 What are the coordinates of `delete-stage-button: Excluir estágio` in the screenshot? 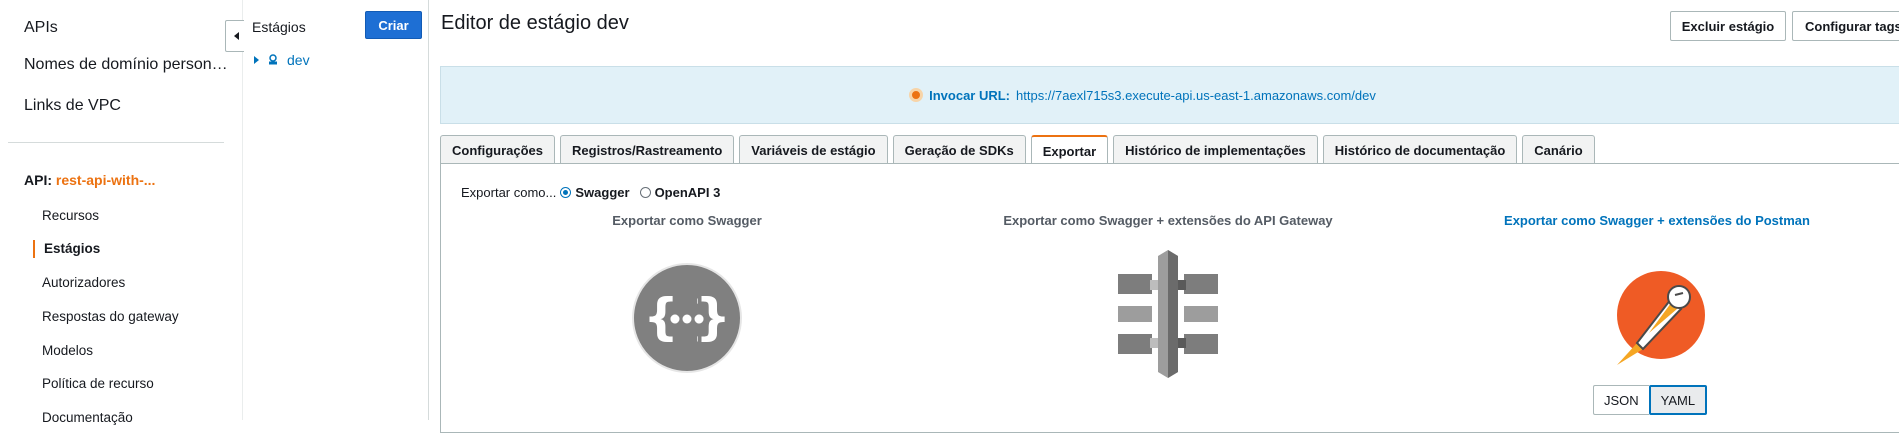 It's located at (1728, 26).